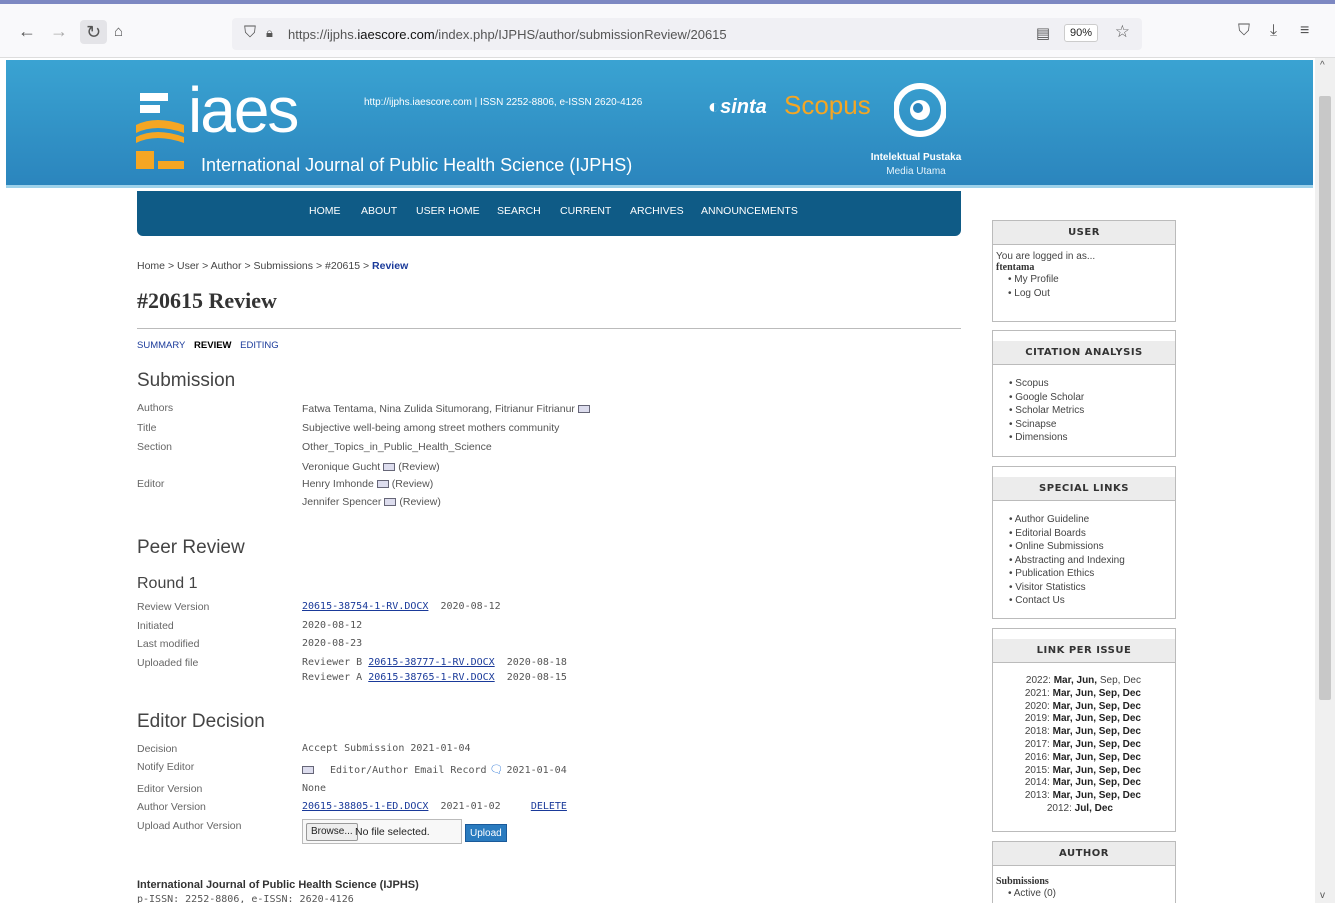 Image resolution: width=1335 pixels, height=903 pixels. What do you see at coordinates (667, 2) in the screenshot?
I see `window-accent-line` at bounding box center [667, 2].